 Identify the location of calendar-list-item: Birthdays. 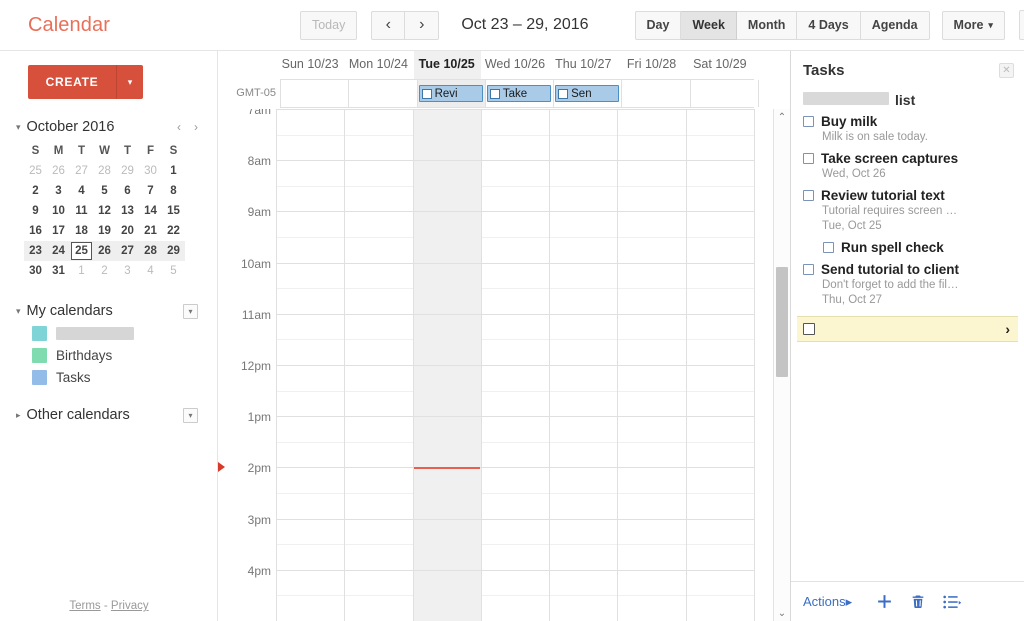
(124, 355).